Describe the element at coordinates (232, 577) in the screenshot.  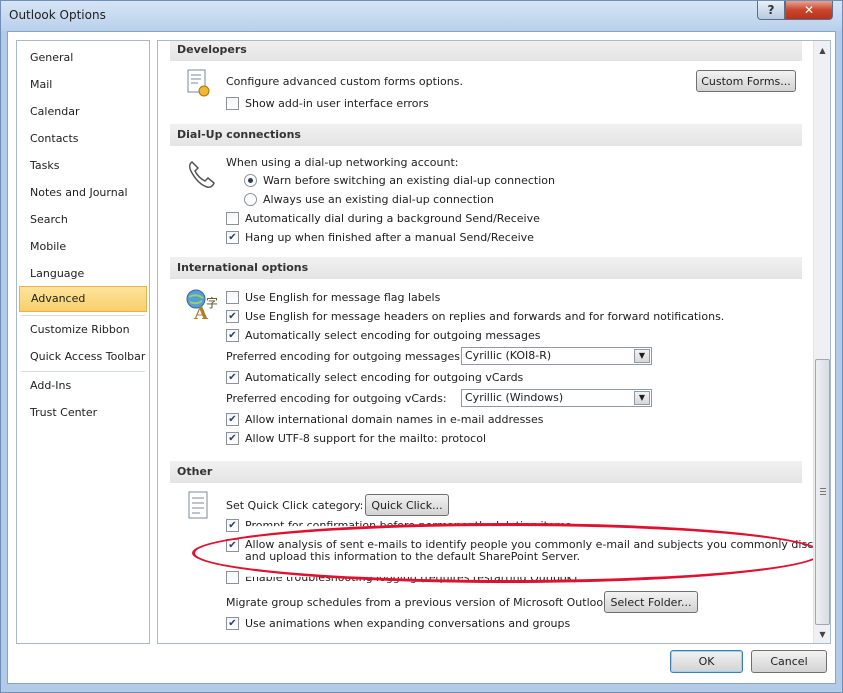
I see `troubleshoot-logging-checkbox` at that location.